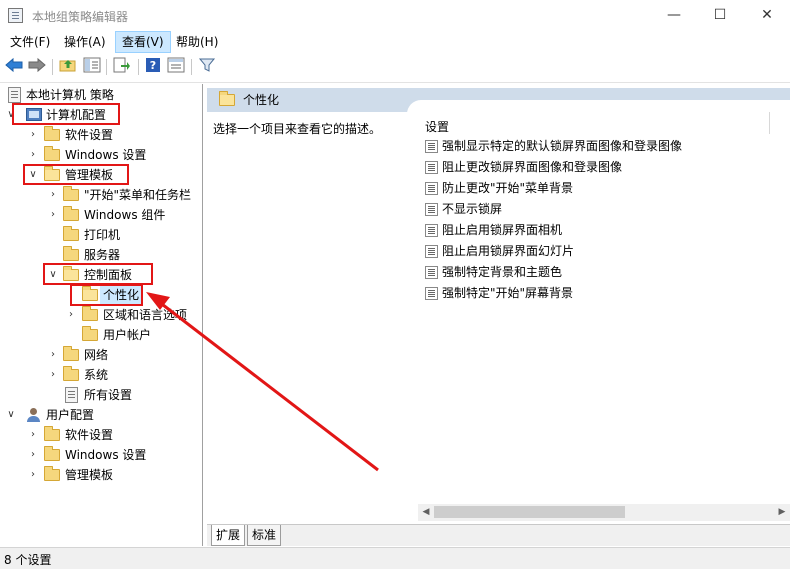 This screenshot has height=569, width=790. I want to click on tree-item-user-admin-templates: › 管理模板, so click(100, 475).